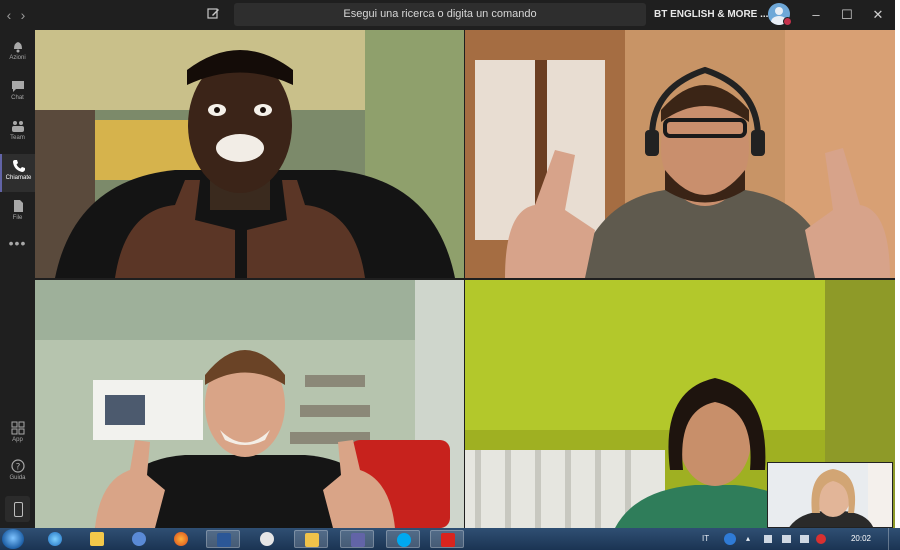  What do you see at coordinates (17, 428) in the screenshot?
I see `apps-icon` at bounding box center [17, 428].